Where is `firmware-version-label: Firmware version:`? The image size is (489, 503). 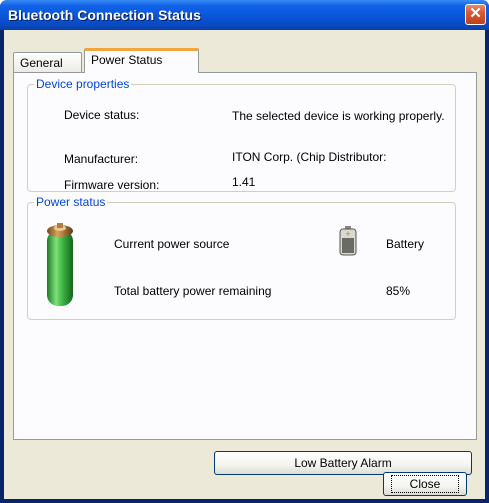
firmware-version-label: Firmware version: is located at coordinates (112, 185).